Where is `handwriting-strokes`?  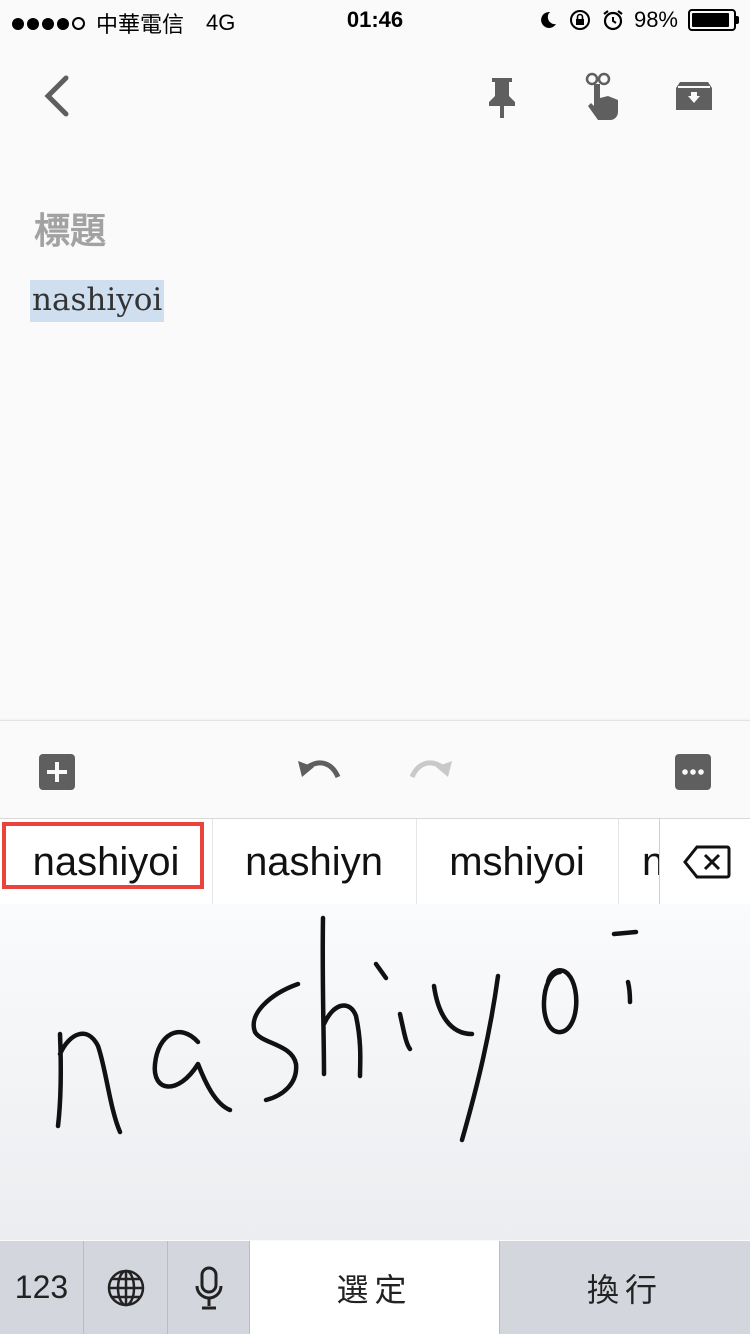
handwriting-strokes is located at coordinates (347, 1029).